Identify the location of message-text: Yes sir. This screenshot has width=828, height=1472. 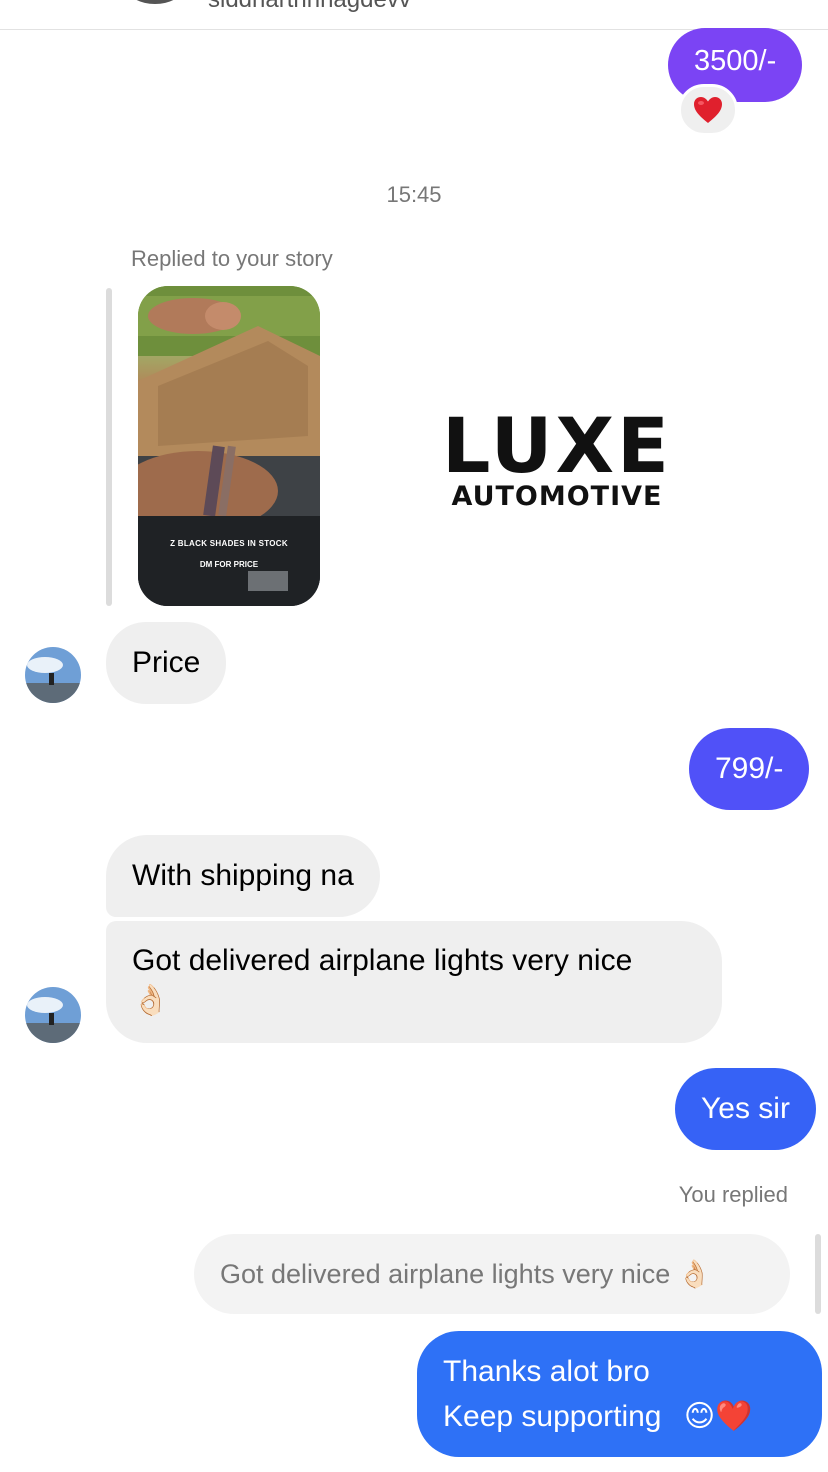
(745, 1108).